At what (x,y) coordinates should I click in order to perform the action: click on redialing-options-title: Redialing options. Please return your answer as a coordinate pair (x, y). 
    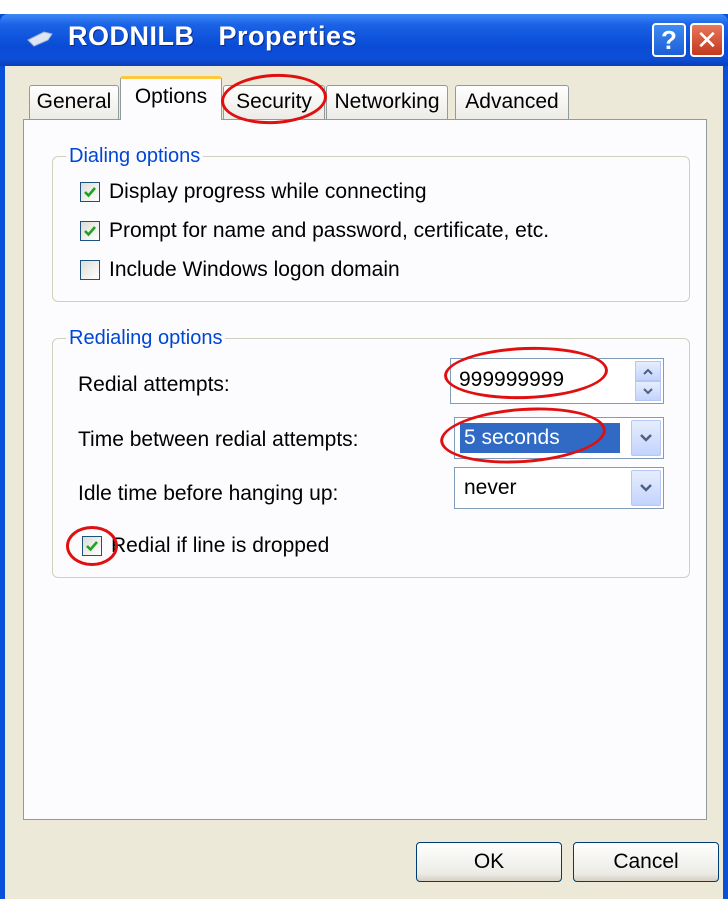
    Looking at the image, I should click on (146, 338).